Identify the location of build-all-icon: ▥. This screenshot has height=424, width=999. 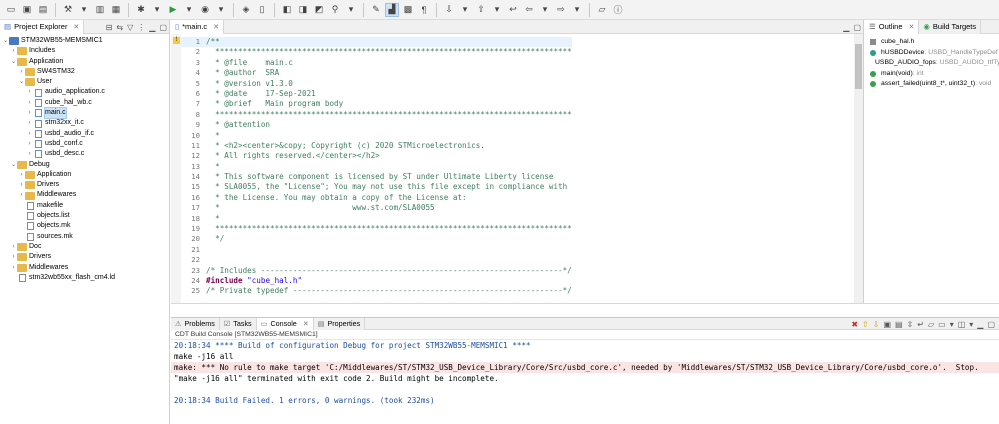
(100, 10).